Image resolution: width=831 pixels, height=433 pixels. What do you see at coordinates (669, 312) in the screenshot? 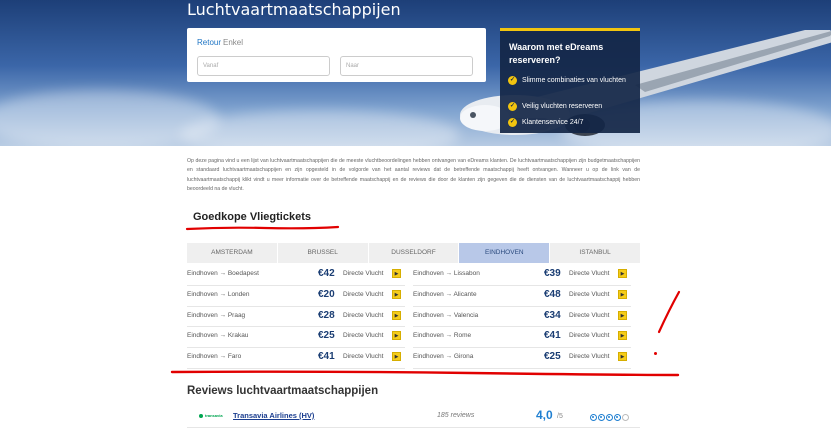
I see `red-annotation-slash` at bounding box center [669, 312].